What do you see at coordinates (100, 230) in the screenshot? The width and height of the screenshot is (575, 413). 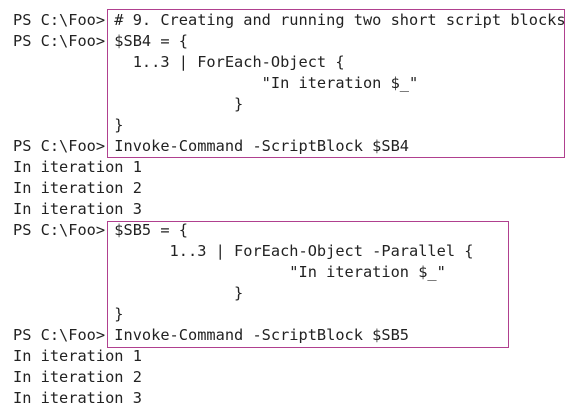 I see `console-line-sb5-assign: PS C:\Foo> $SB5 = {` at bounding box center [100, 230].